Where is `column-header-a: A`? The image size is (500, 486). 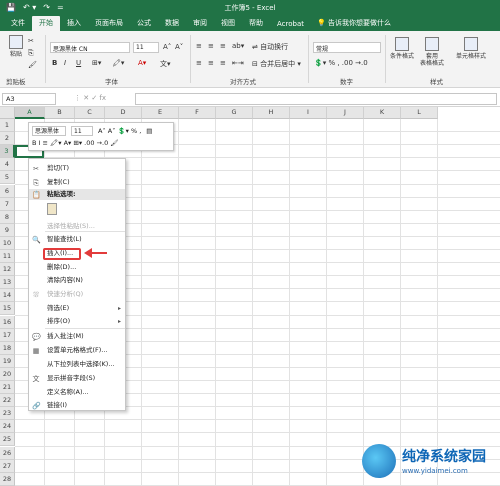 column-header-a: A is located at coordinates (30, 113).